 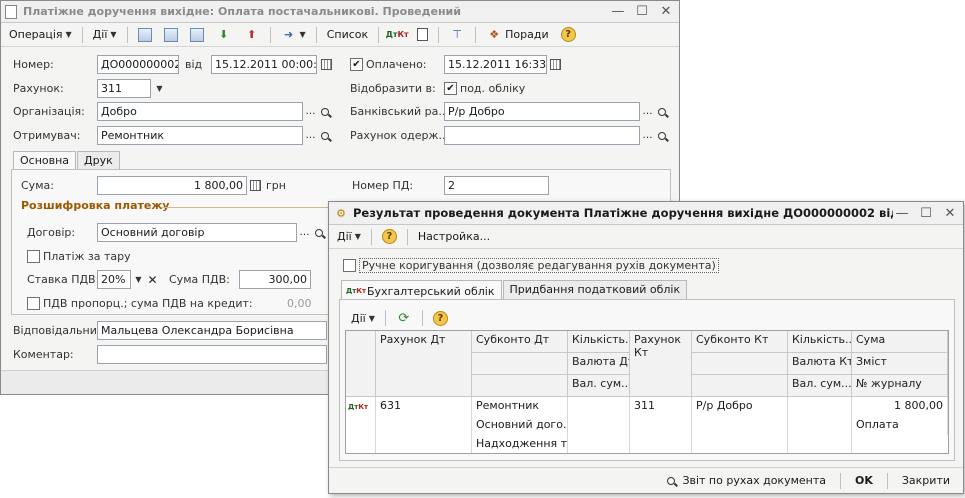 I want to click on book-icon: ❖, so click(x=494, y=34).